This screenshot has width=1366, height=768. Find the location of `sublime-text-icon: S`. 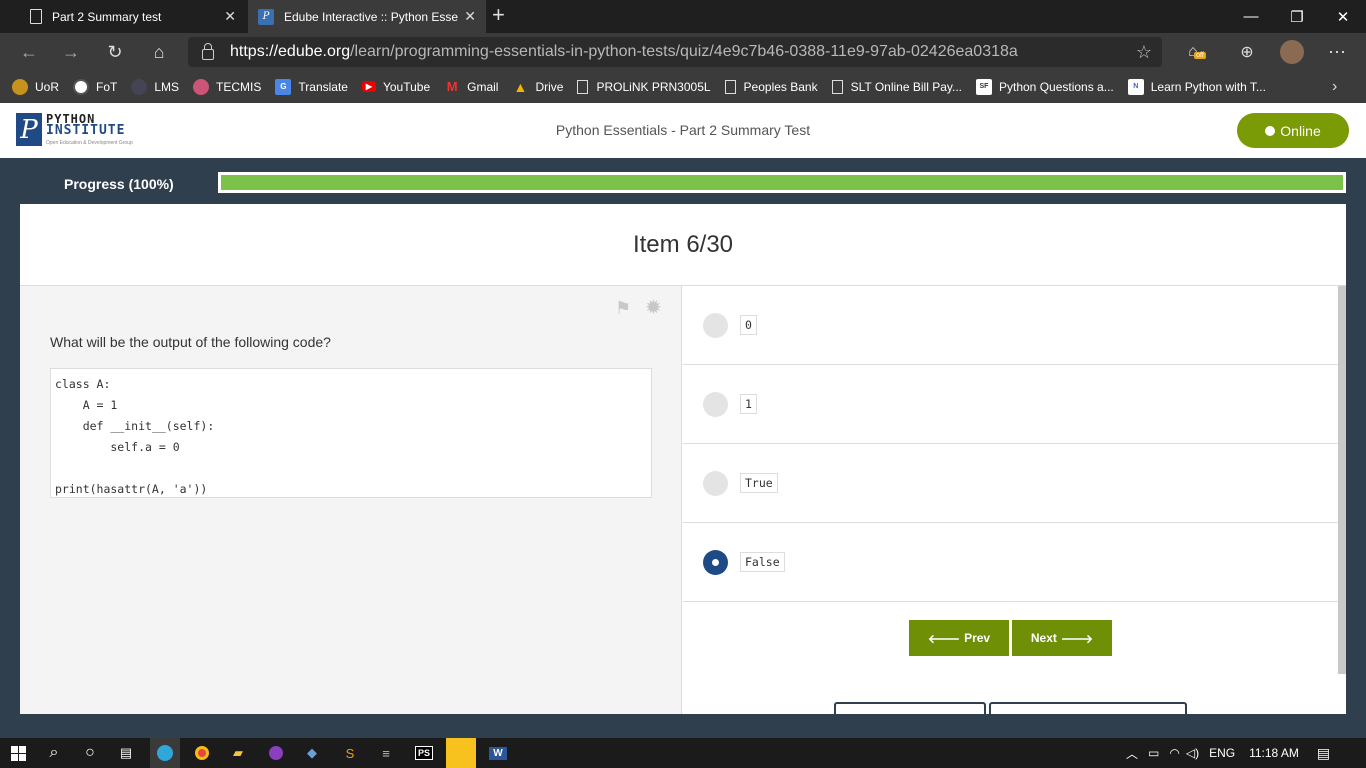

sublime-text-icon: S is located at coordinates (350, 753).